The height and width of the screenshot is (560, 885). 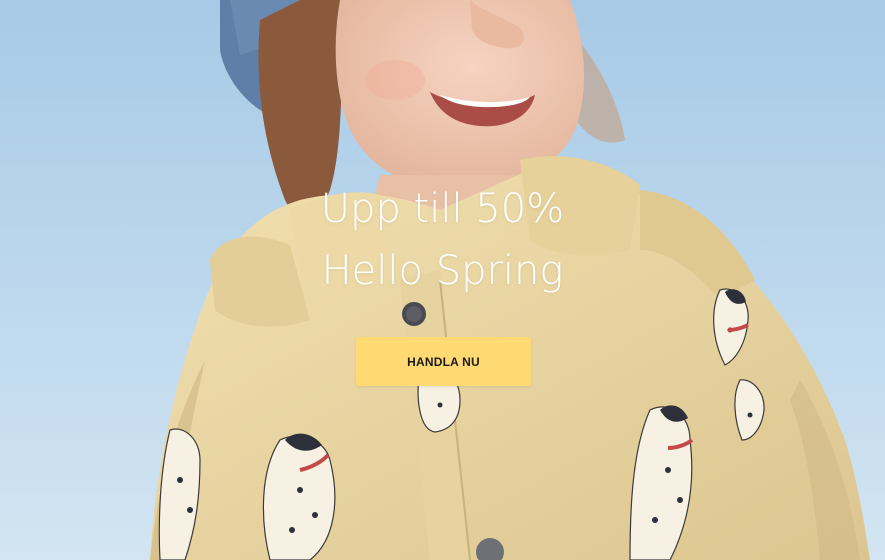 I want to click on shop-now-button: HANDLA NU, so click(x=443, y=361).